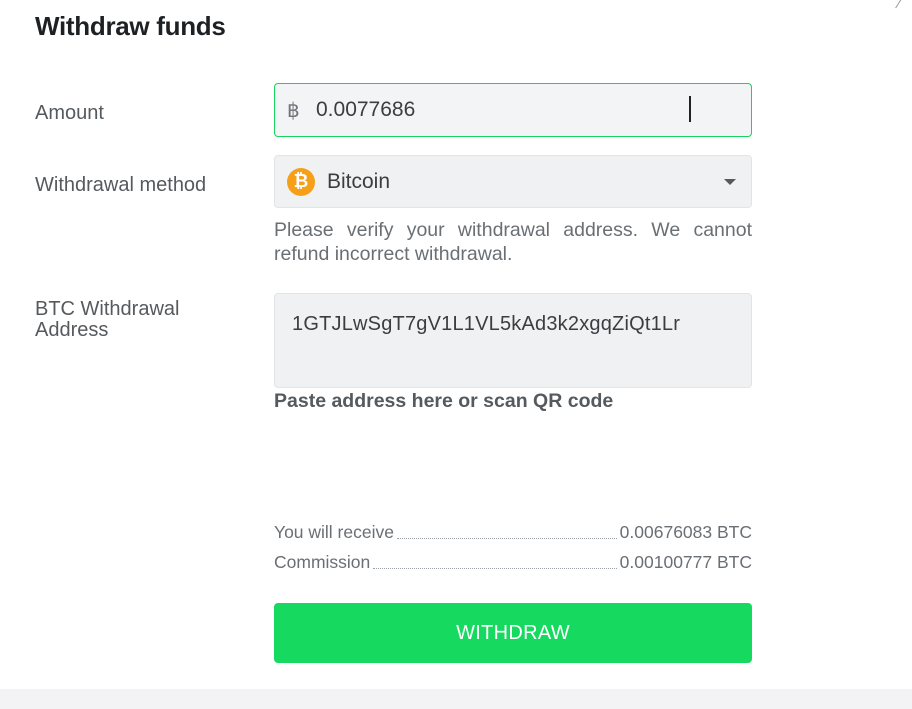 This screenshot has height=709, width=912. Describe the element at coordinates (685, 532) in the screenshot. I see `receive-value: 0.00676083 BTC` at that location.